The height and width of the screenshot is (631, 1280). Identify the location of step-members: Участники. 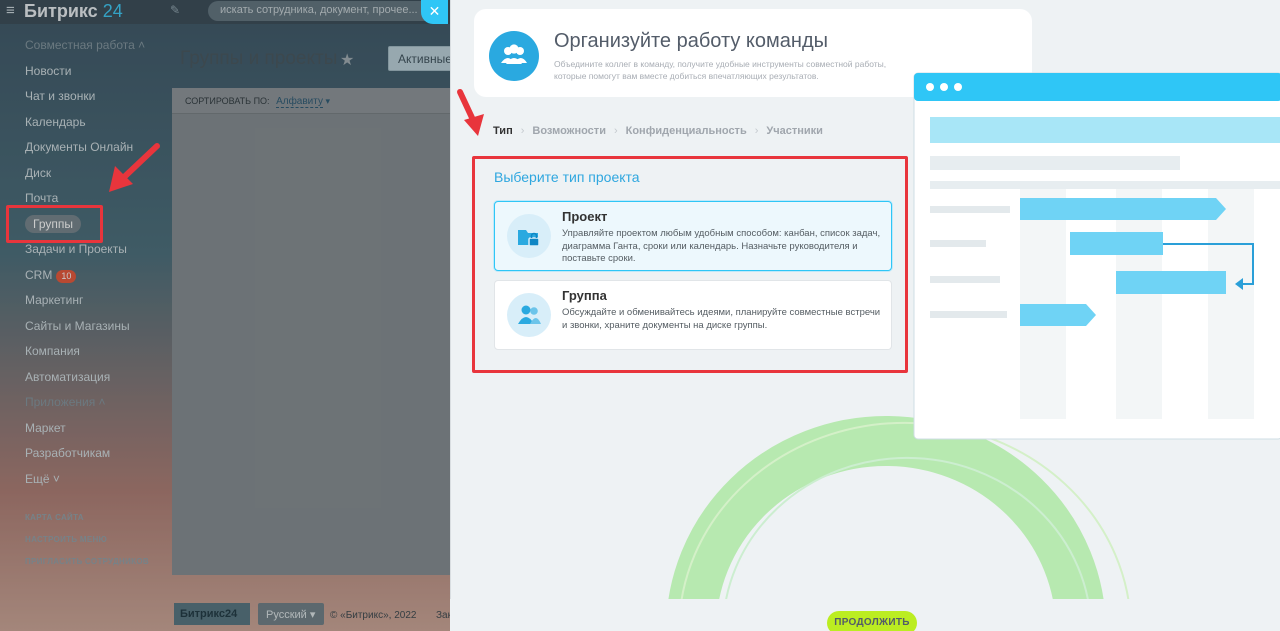
(794, 131).